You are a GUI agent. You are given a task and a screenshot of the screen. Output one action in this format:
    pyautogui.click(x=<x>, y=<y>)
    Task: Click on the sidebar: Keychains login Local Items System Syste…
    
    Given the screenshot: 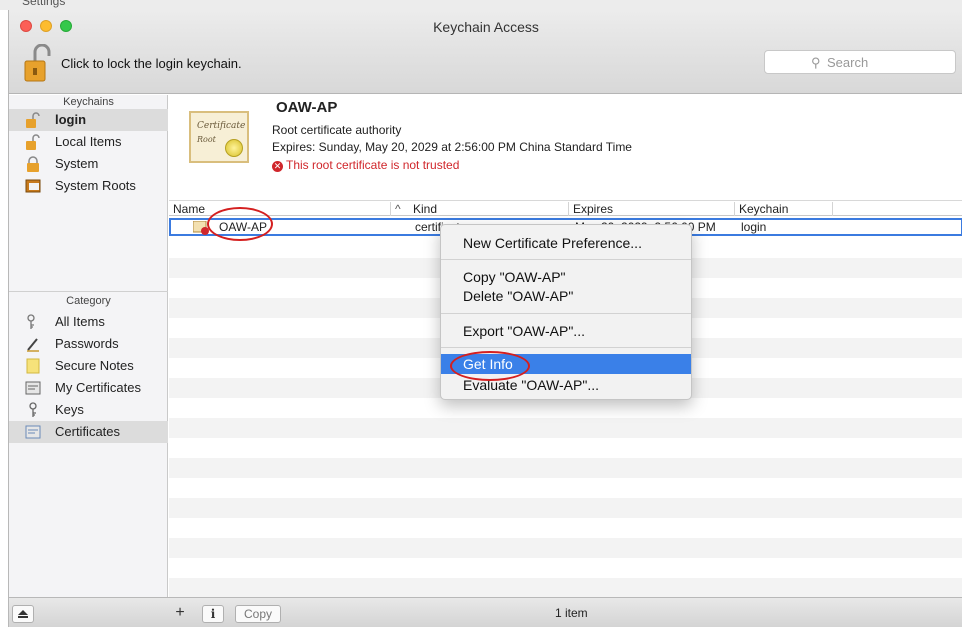 What is the action you would take?
    pyautogui.click(x=88, y=346)
    